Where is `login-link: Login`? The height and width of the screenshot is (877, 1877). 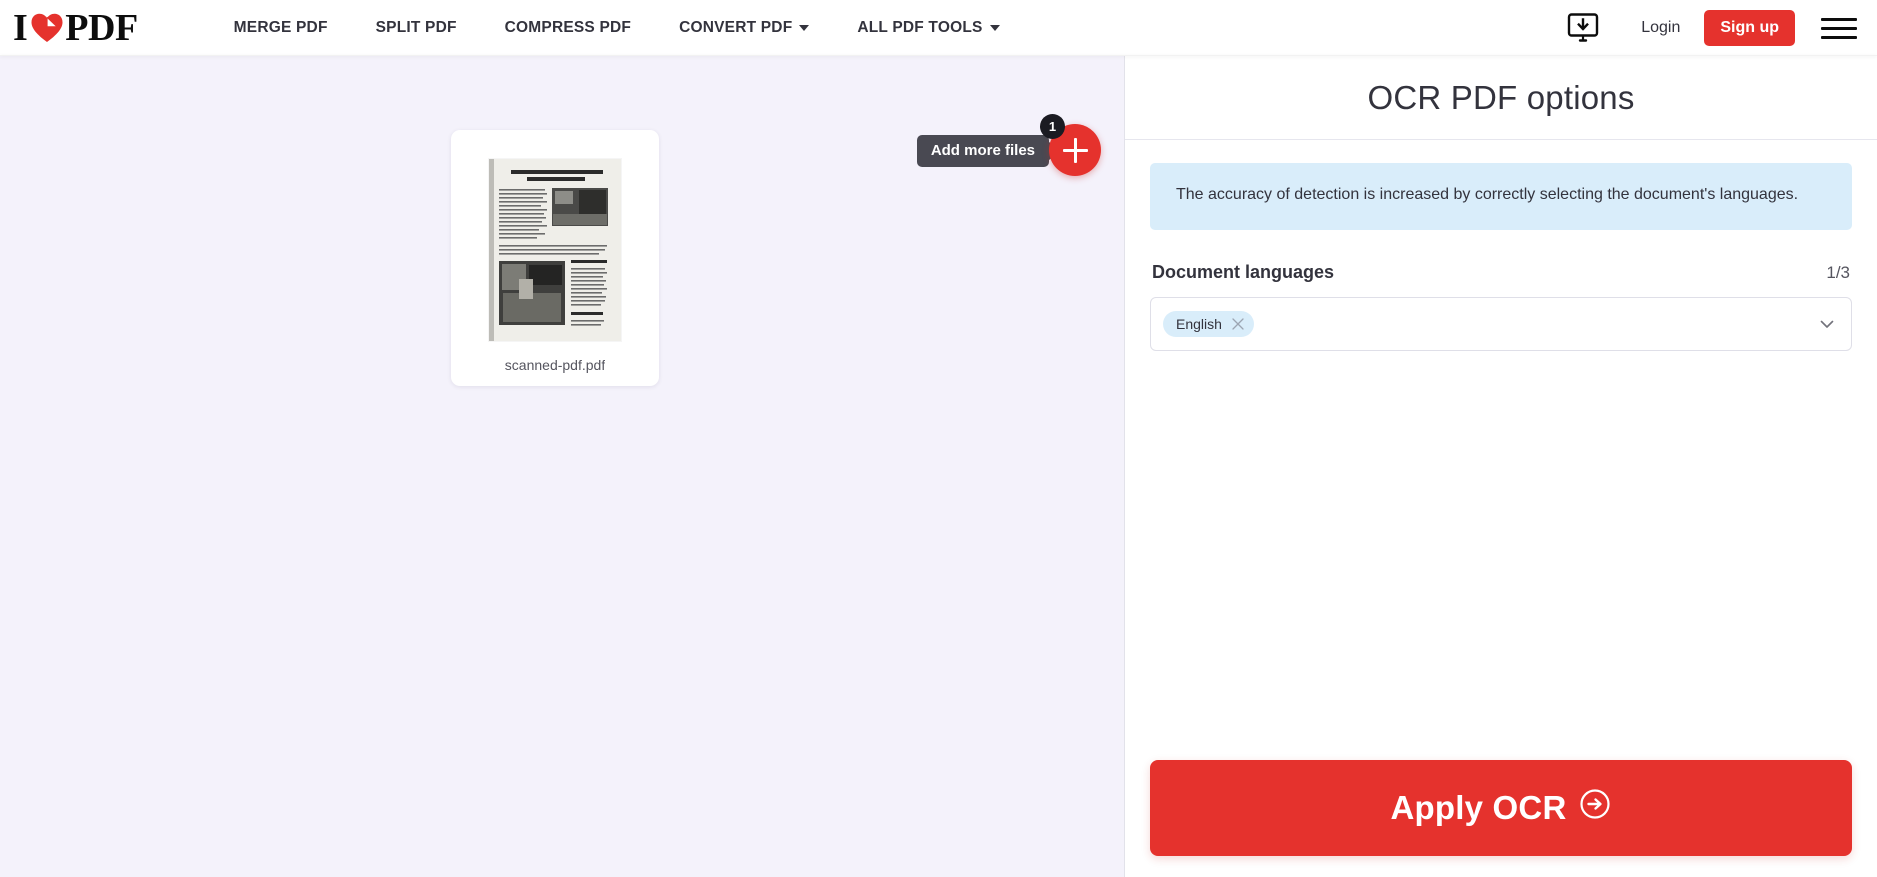 login-link: Login is located at coordinates (1660, 28).